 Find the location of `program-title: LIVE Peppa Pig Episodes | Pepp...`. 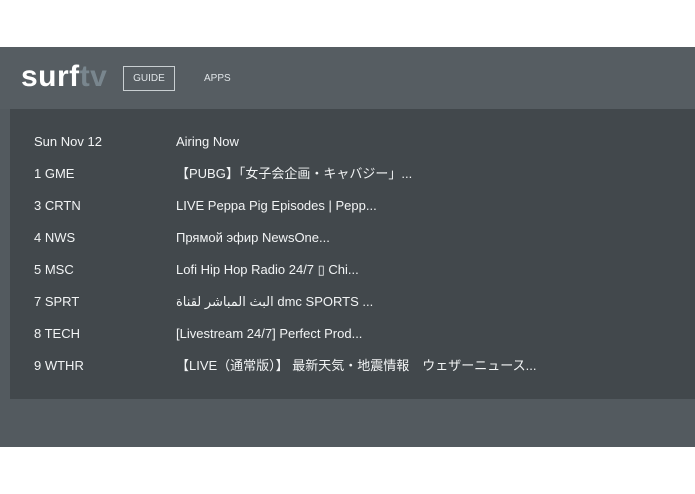

program-title: LIVE Peppa Pig Episodes | Pepp... is located at coordinates (276, 205).